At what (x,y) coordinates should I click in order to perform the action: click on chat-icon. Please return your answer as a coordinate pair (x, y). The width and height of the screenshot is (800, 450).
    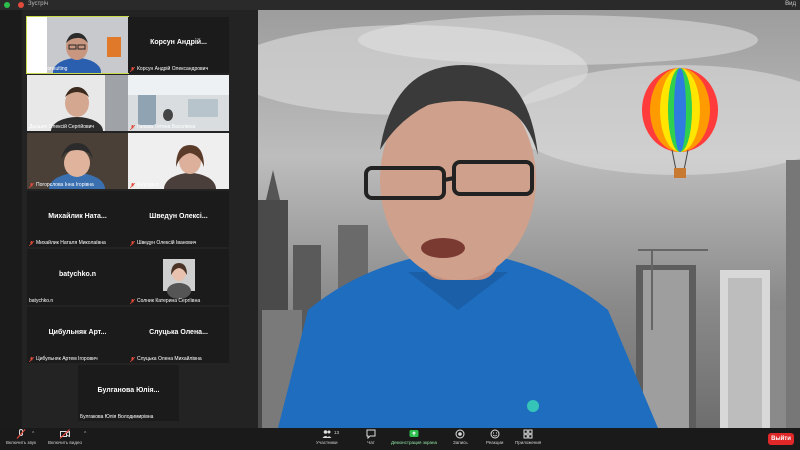
    Looking at the image, I should click on (371, 434).